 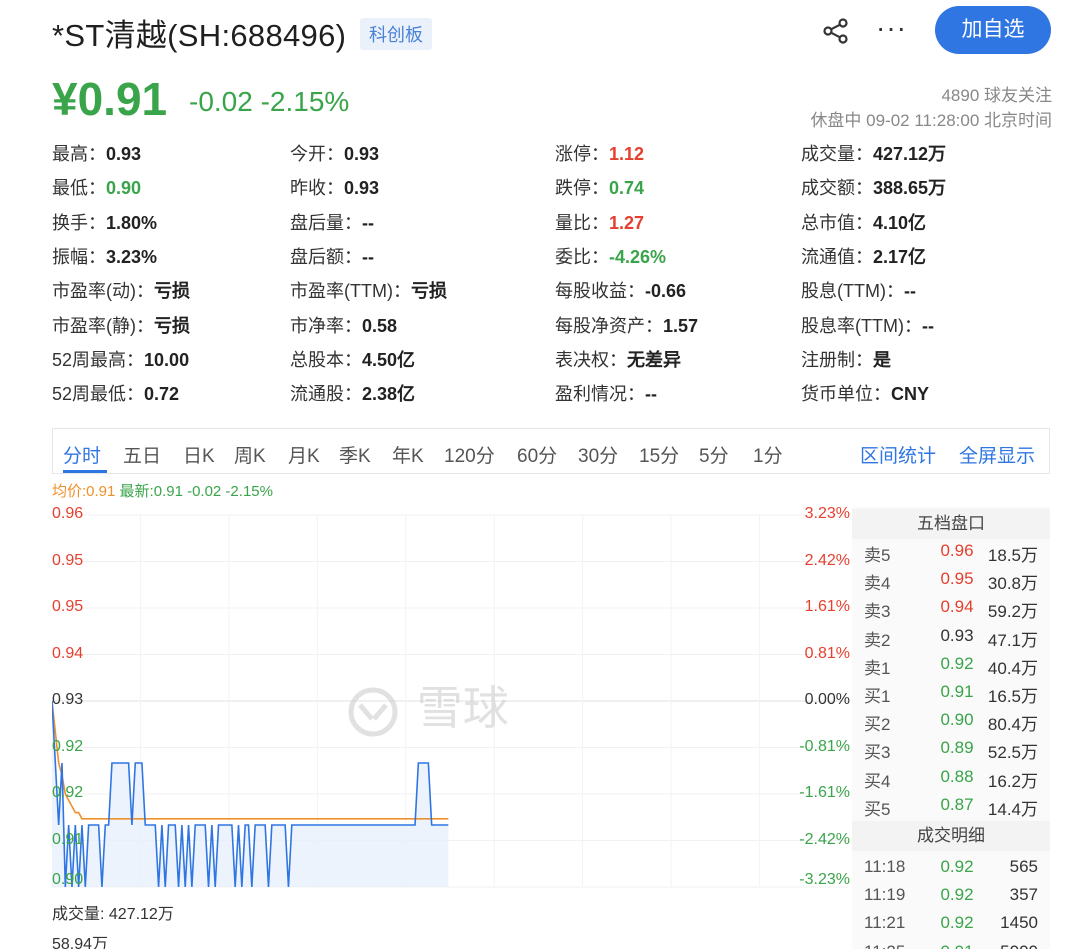 What do you see at coordinates (380, 325) in the screenshot?
I see `stat-value: 0.58` at bounding box center [380, 325].